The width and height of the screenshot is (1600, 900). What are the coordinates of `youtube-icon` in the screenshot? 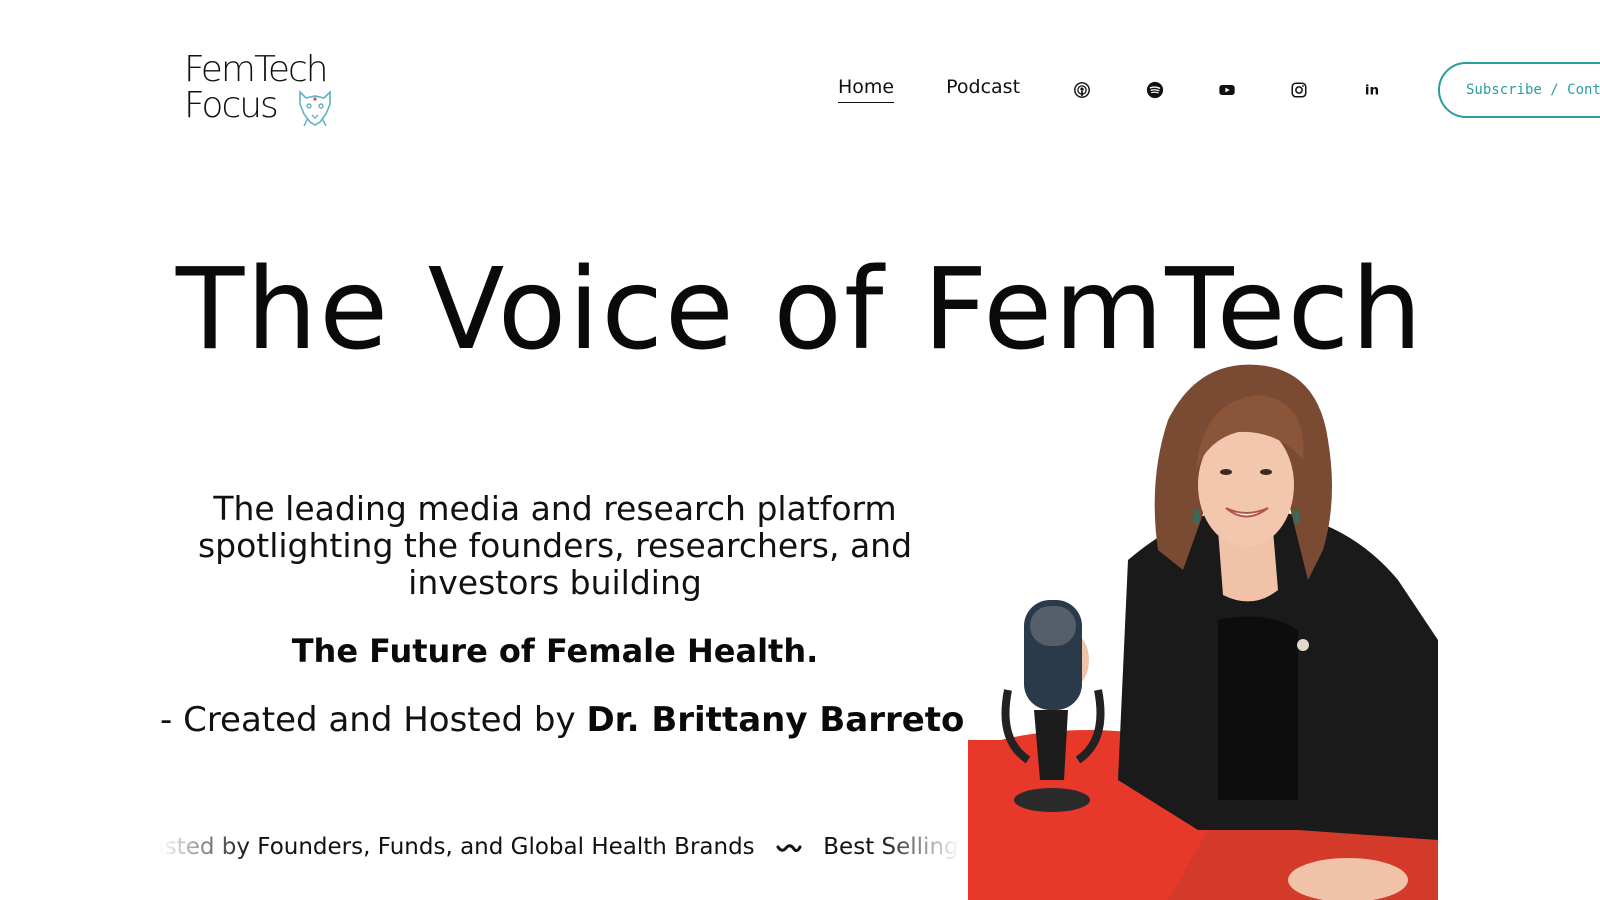 It's located at (1227, 90).